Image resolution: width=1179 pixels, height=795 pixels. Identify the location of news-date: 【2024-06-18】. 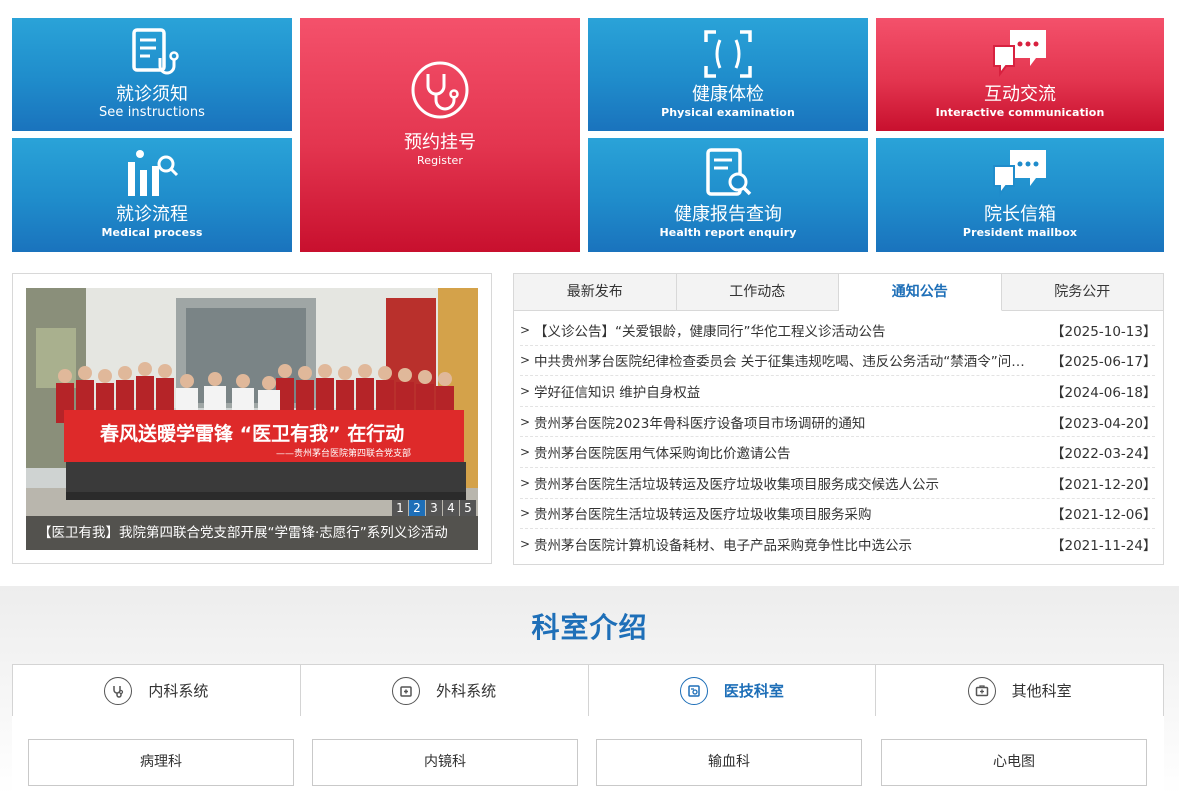
(1104, 392).